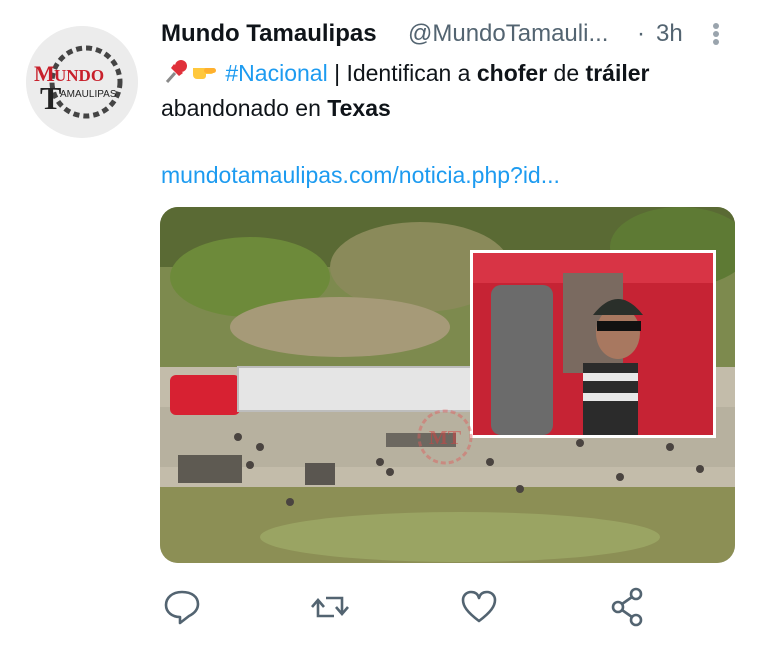  Describe the element at coordinates (566, 73) in the screenshot. I see `text-part-2: de` at that location.